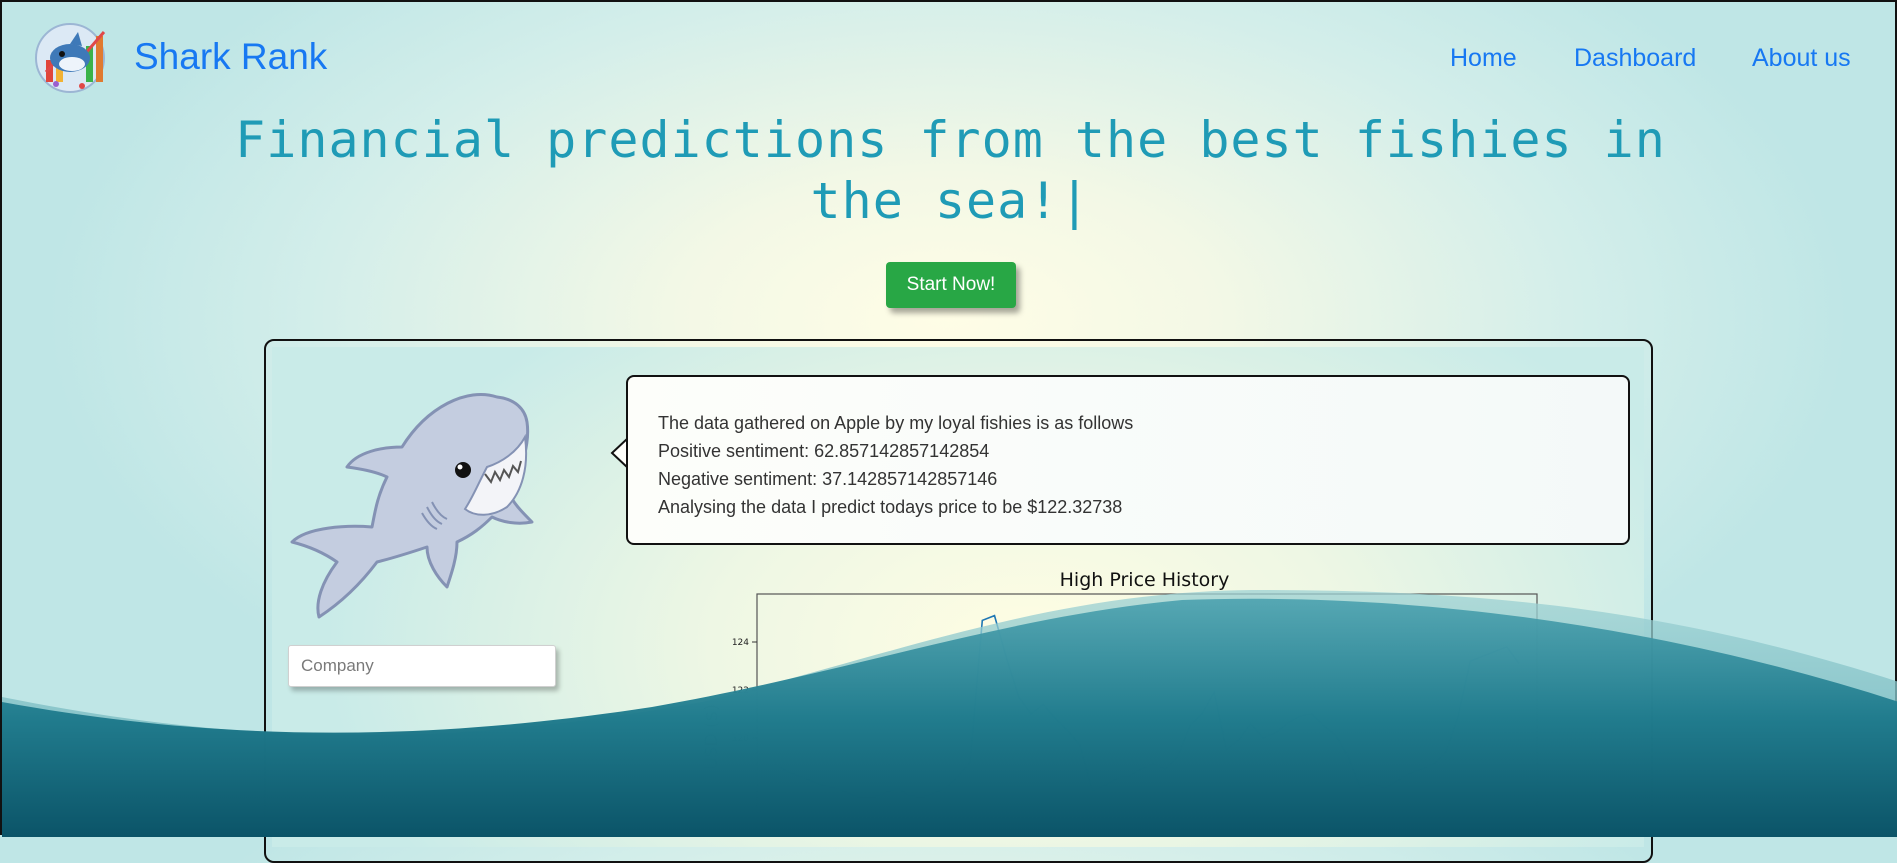 This screenshot has width=1897, height=863. I want to click on nav-about-link: About us, so click(1801, 58).